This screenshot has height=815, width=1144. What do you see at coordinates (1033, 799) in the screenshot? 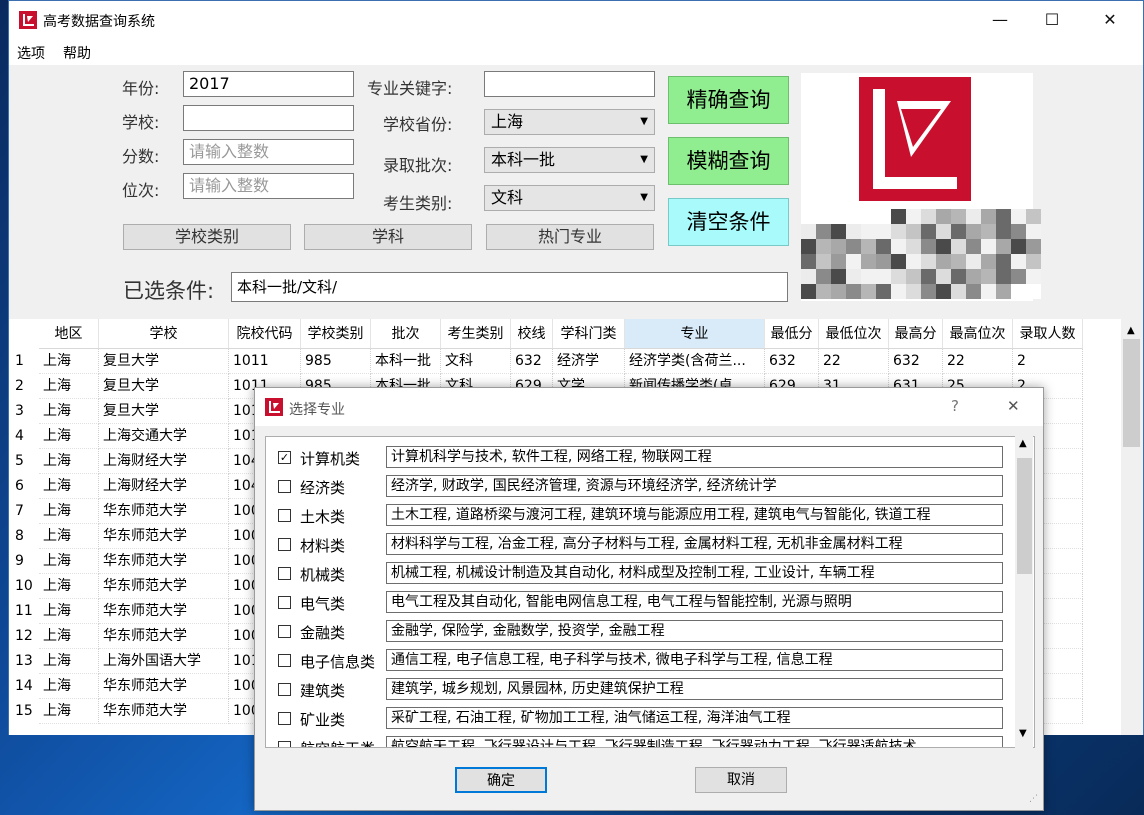
I see `resize-grip-icon: ⋰` at bounding box center [1033, 799].